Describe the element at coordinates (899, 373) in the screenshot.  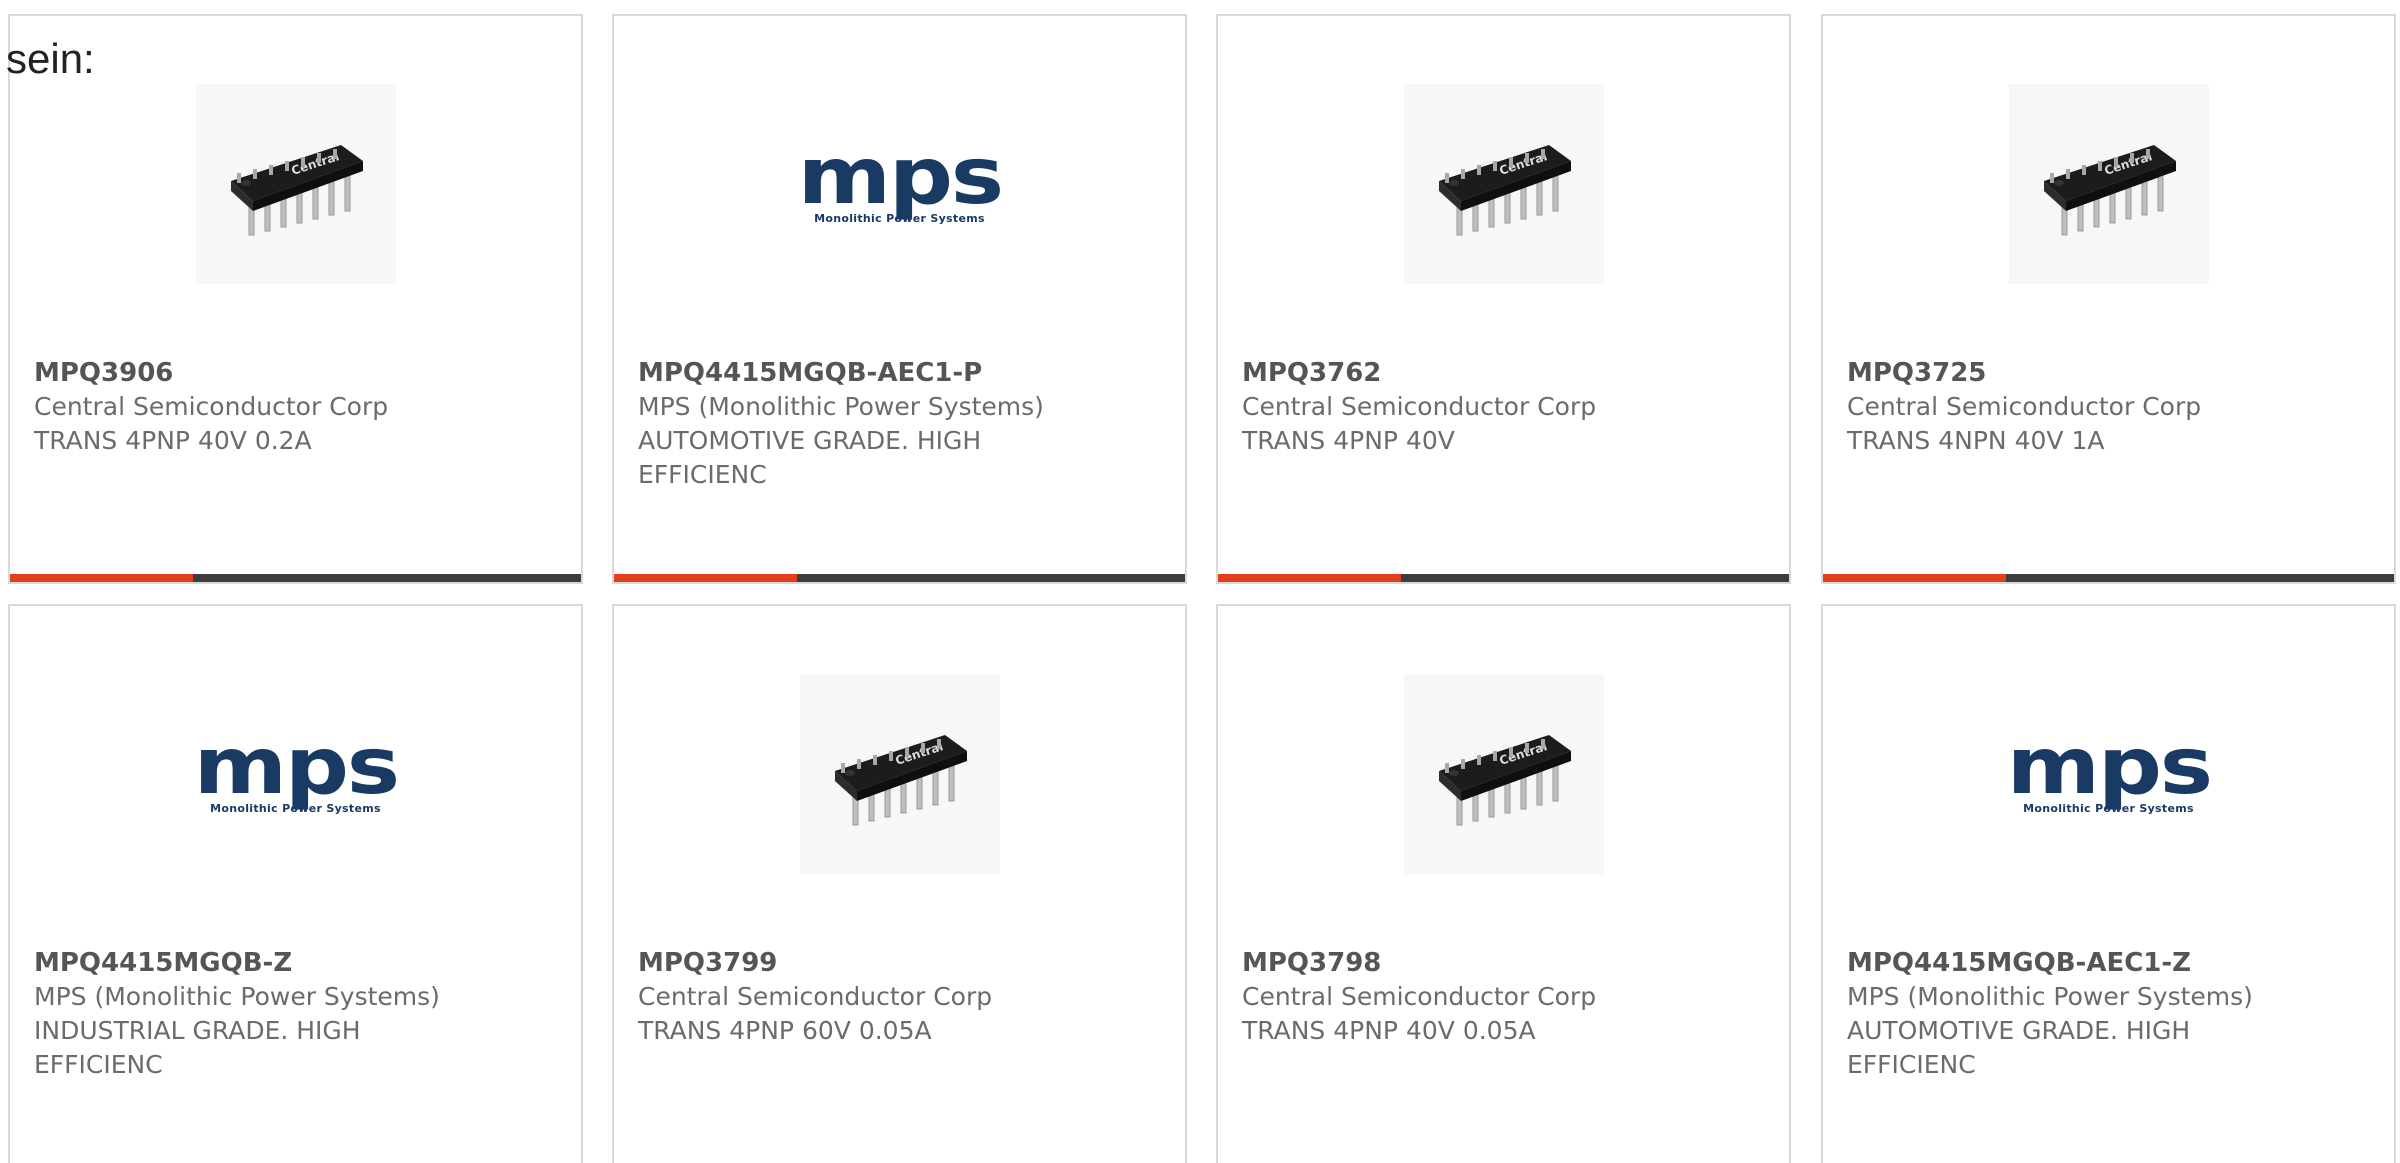
I see `part-number: MPQ4415MGQB-AEC1-P` at that location.